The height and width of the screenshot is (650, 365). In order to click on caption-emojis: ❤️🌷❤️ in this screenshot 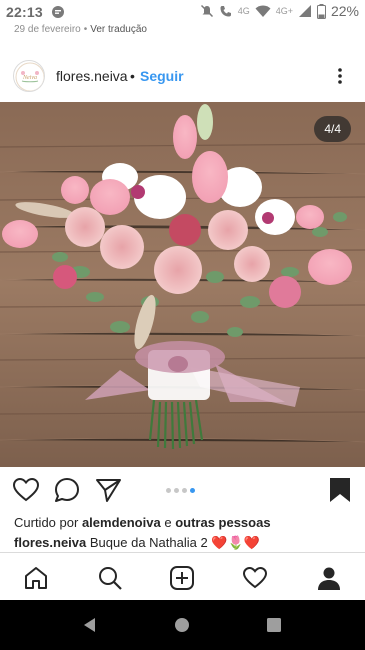, I will do `click(235, 542)`.